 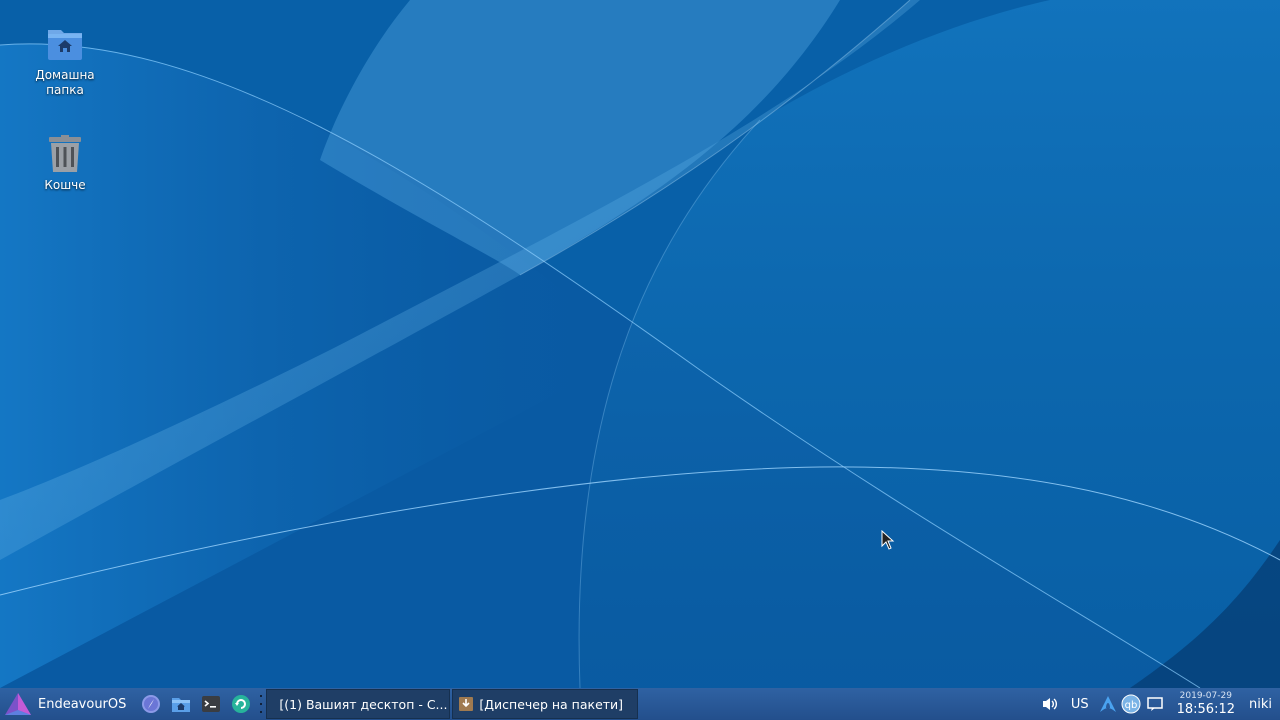 What do you see at coordinates (65, 185) in the screenshot?
I see `trash-label: Кошче` at bounding box center [65, 185].